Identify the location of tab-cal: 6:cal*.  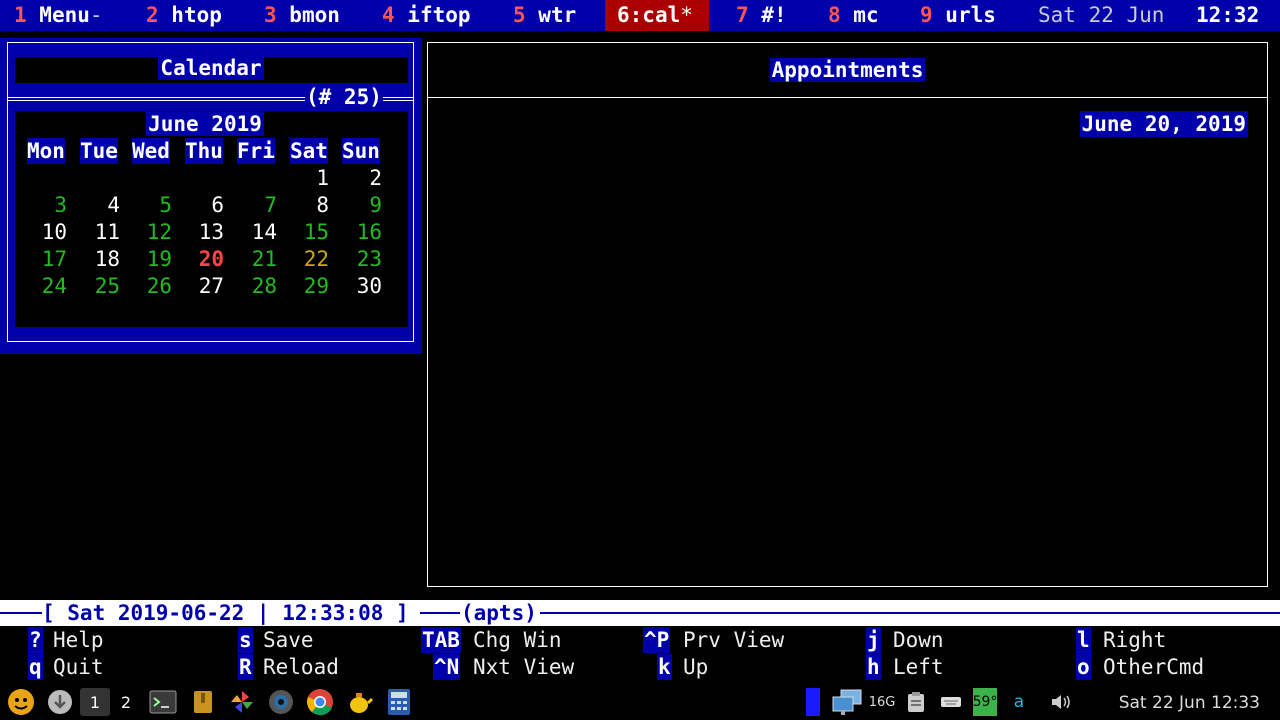
(657, 15).